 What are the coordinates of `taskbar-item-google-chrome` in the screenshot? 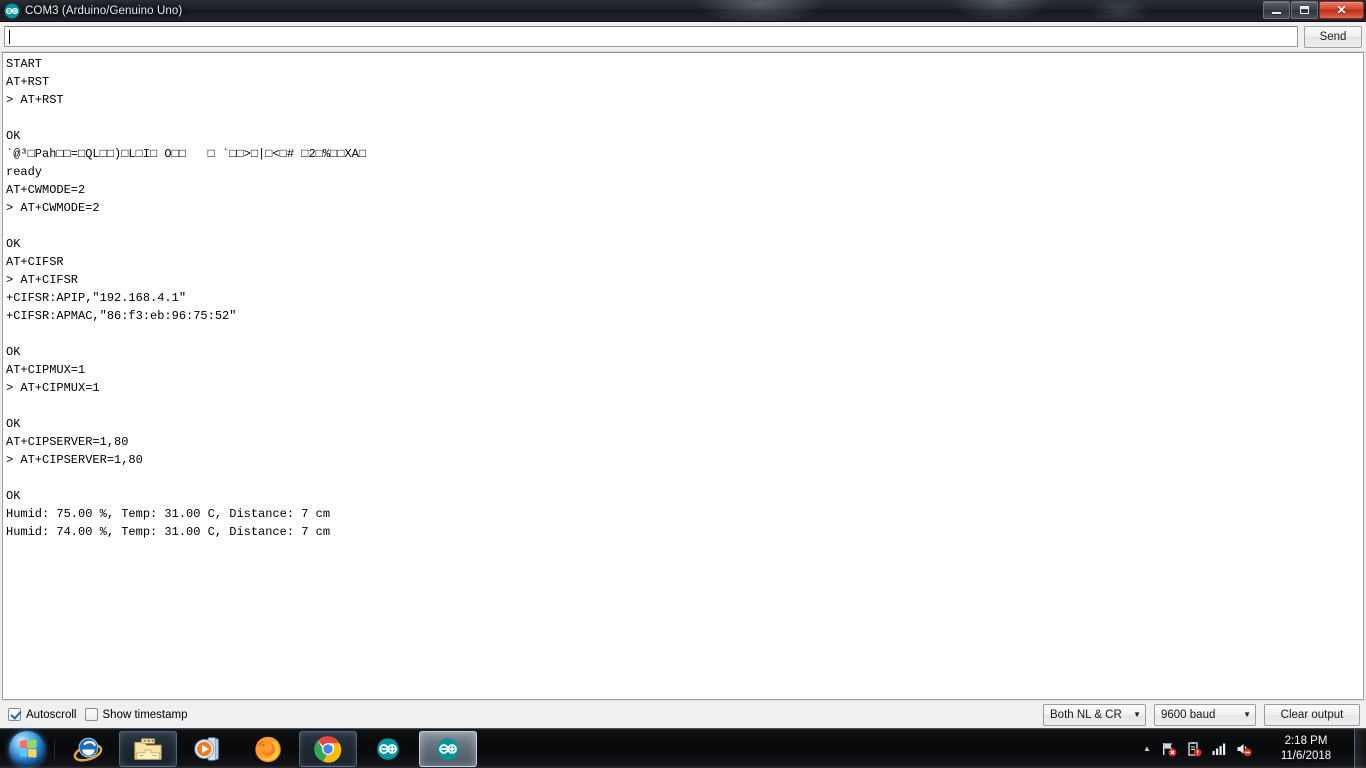 It's located at (328, 748).